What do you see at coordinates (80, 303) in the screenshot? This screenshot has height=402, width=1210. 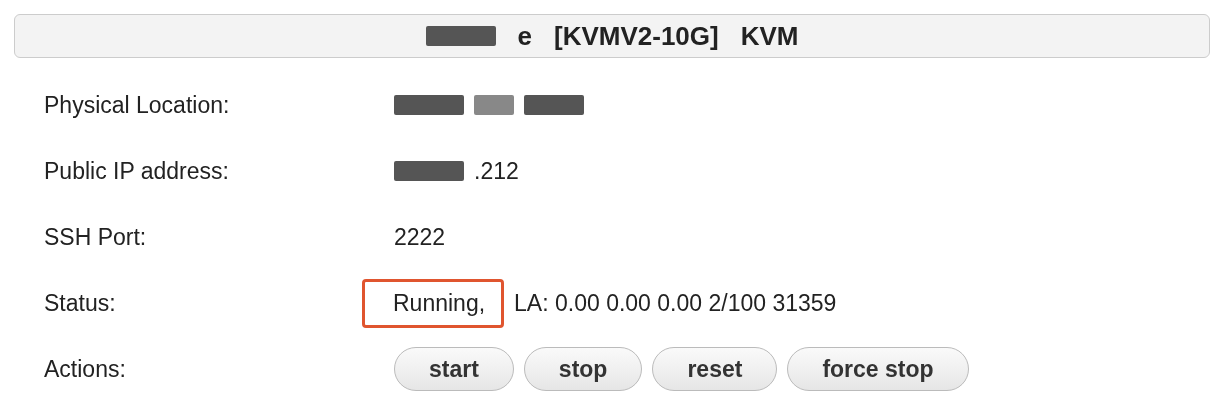 I see `field-label: Status:` at bounding box center [80, 303].